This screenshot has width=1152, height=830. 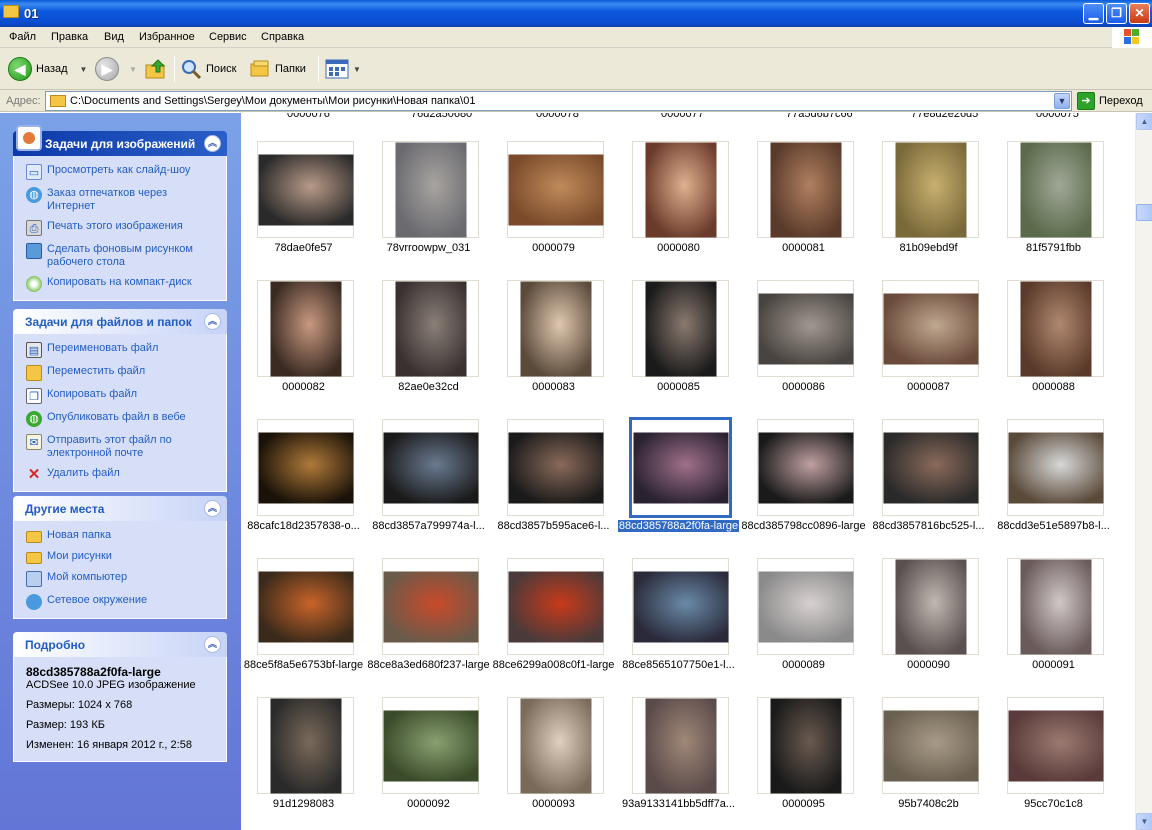 I want to click on thumbnail-item: 0000091, so click(x=1052, y=627).